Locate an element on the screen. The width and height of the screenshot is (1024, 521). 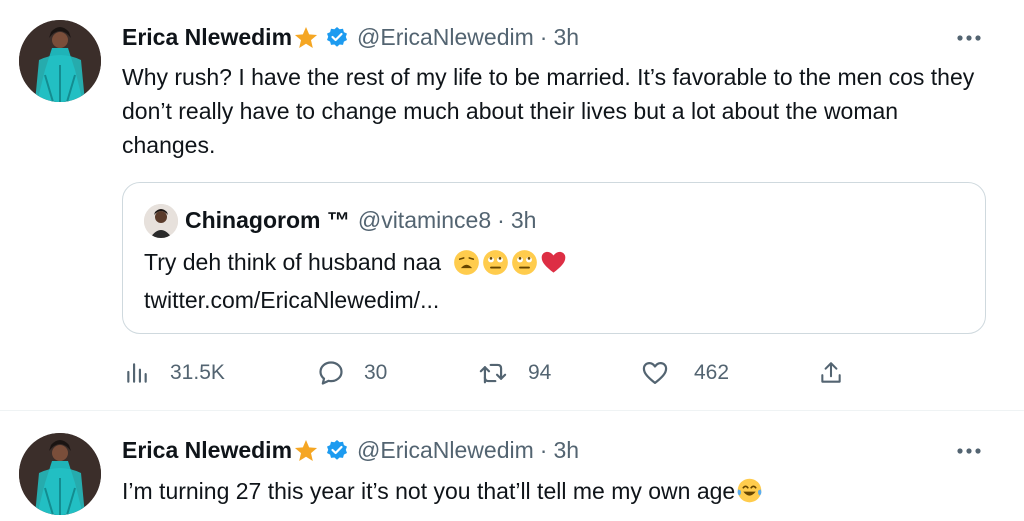
retweet-icon is located at coordinates (493, 373).